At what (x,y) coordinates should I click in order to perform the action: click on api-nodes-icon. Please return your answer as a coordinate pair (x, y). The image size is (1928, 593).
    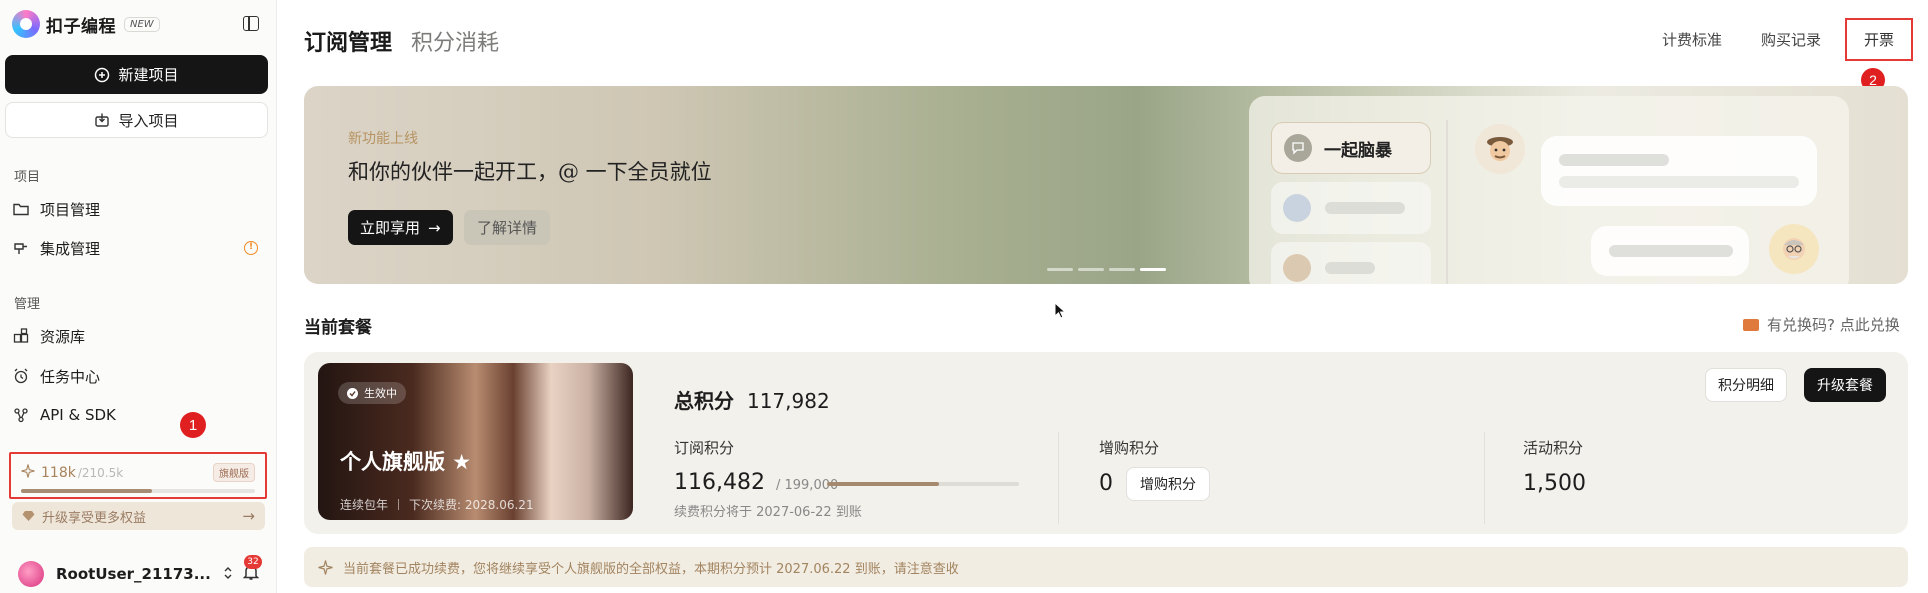
    Looking at the image, I should click on (21, 415).